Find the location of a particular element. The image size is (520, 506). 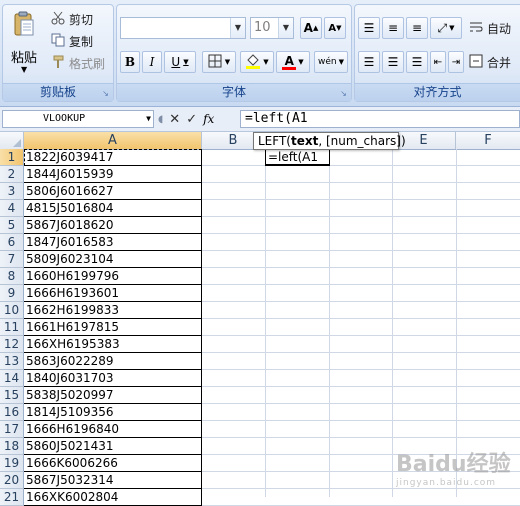

row-header: 13 is located at coordinates (12, 361).